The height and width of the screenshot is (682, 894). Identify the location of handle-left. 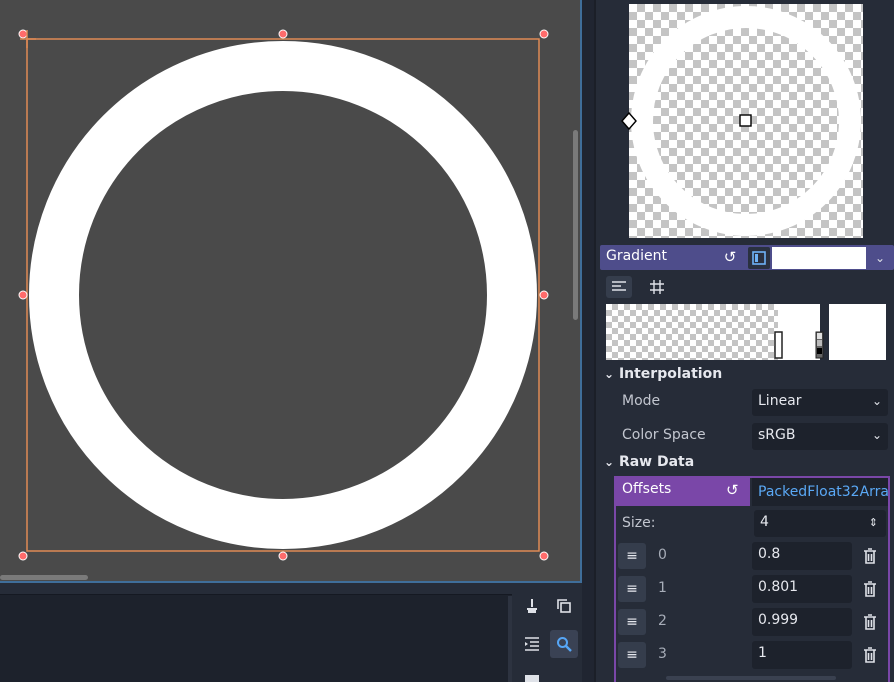
(23, 295).